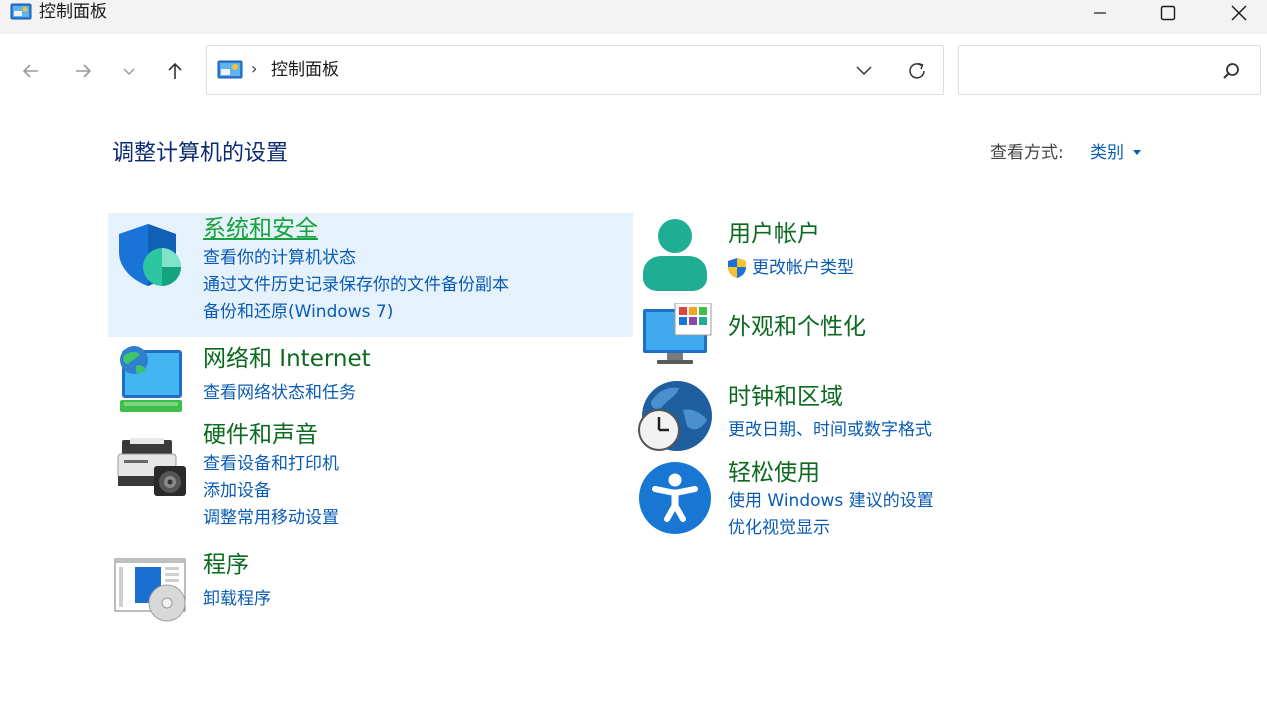 The image size is (1267, 712). I want to click on search-box, so click(1109, 70).